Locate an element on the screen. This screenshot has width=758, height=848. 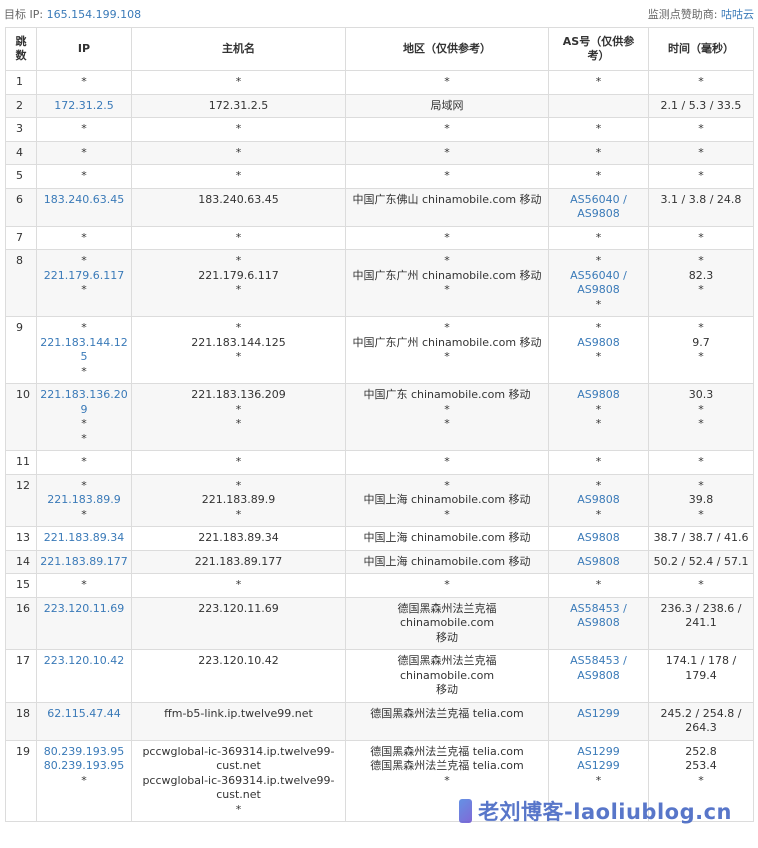
time-cell: 236.3 / 238.6 /241.1 is located at coordinates (701, 623).